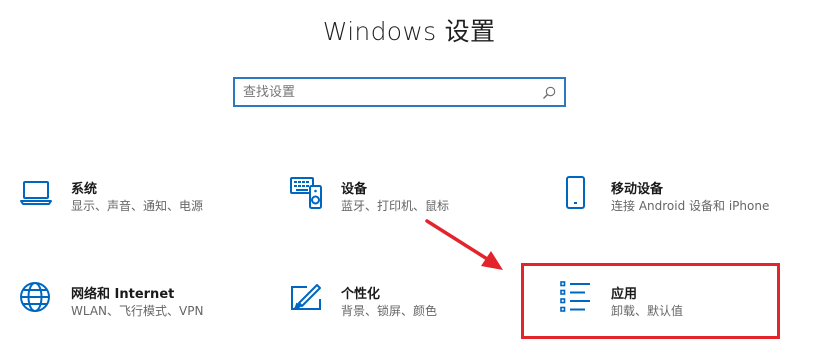 The image size is (818, 358). I want to click on settings-tile-personalization: 个性化 背景、锁屏、颜色, so click(409, 306).